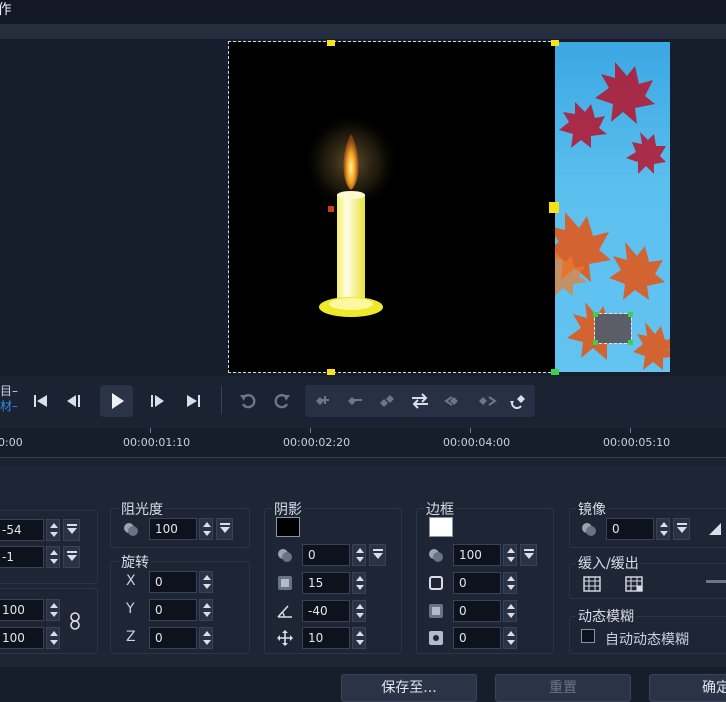  Describe the element at coordinates (647, 640) in the screenshot. I see `auto-motion-blur-label: 自动动态模糊` at that location.